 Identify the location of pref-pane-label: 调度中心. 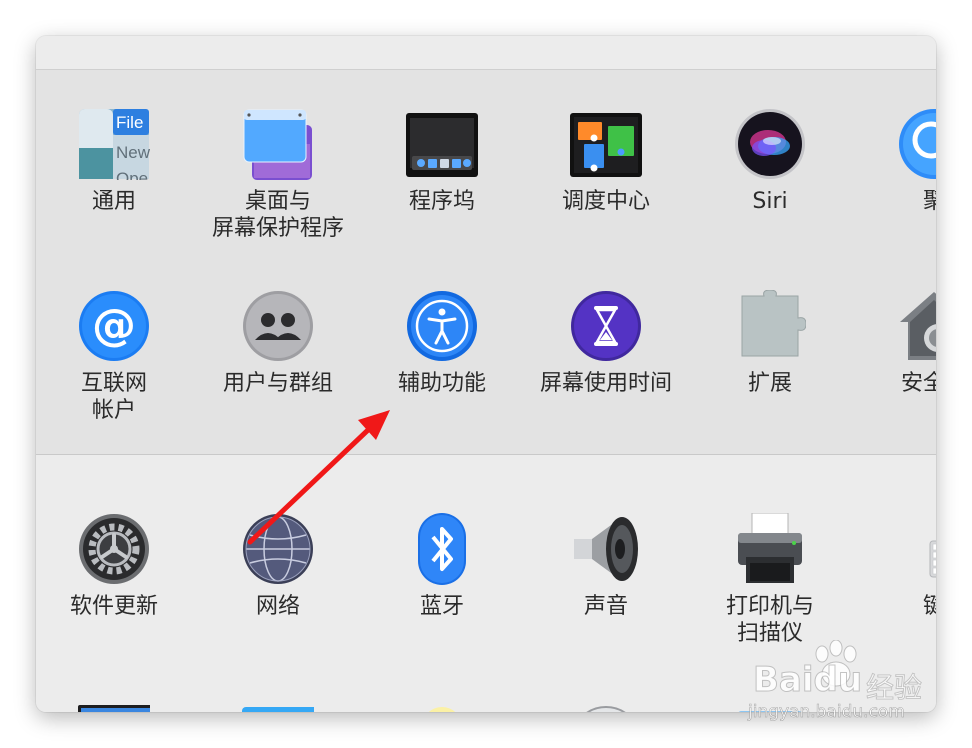
(605, 201).